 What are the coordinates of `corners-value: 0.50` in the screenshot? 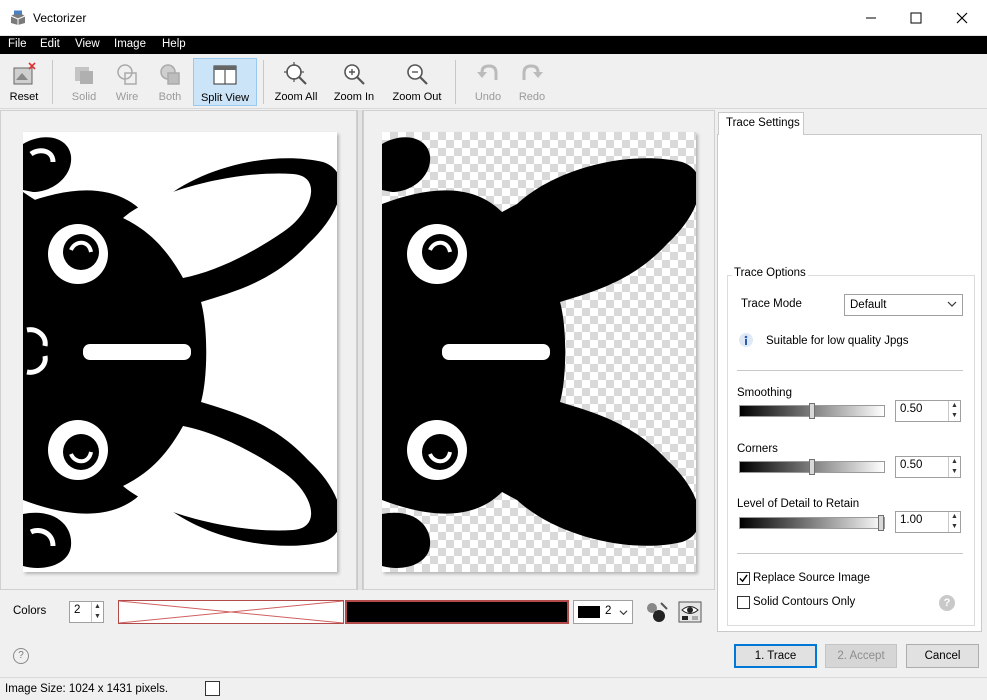 It's located at (911, 465).